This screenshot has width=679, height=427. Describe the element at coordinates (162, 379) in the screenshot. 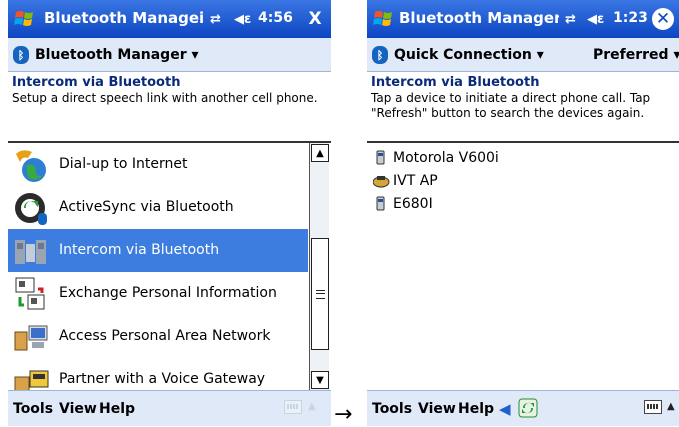

I see `service-label: Partner with a Voice Gateway` at that location.